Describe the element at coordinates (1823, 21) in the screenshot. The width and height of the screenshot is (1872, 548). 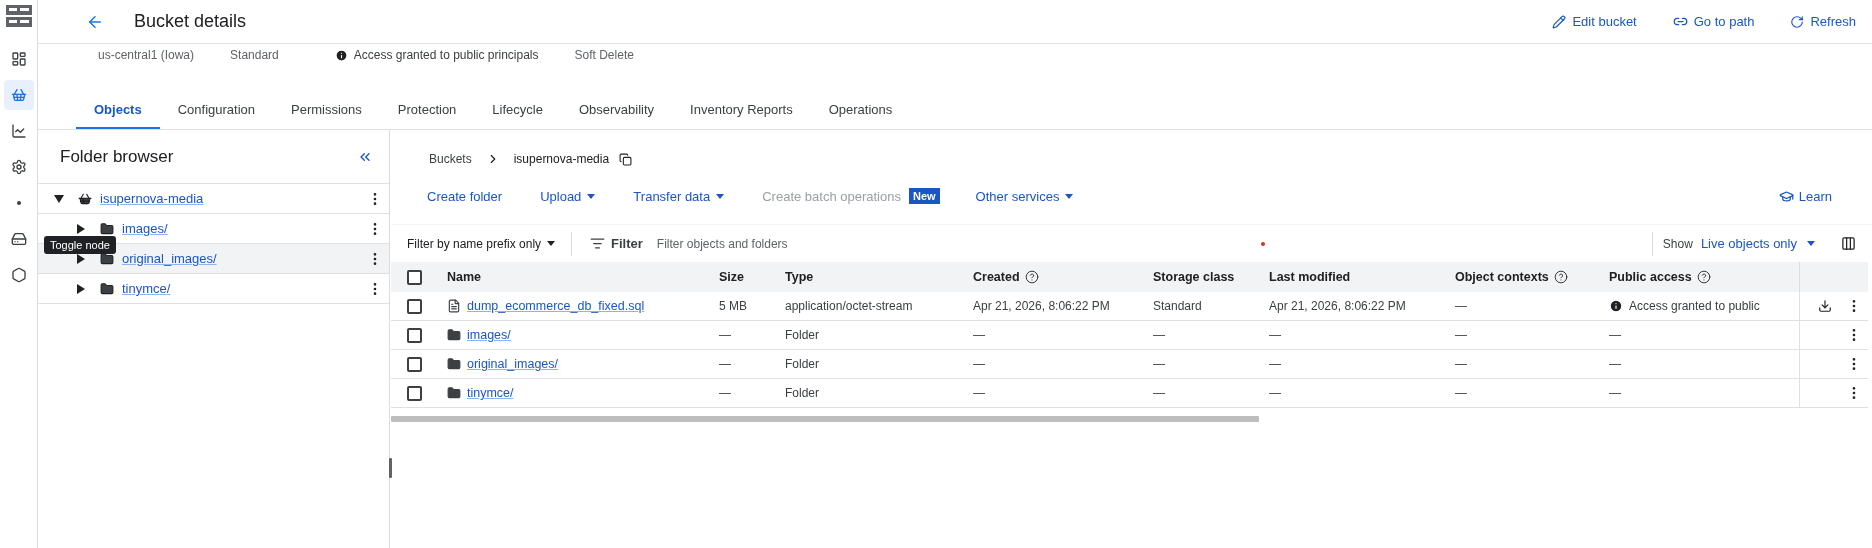
I see `header-action: Refresh` at that location.